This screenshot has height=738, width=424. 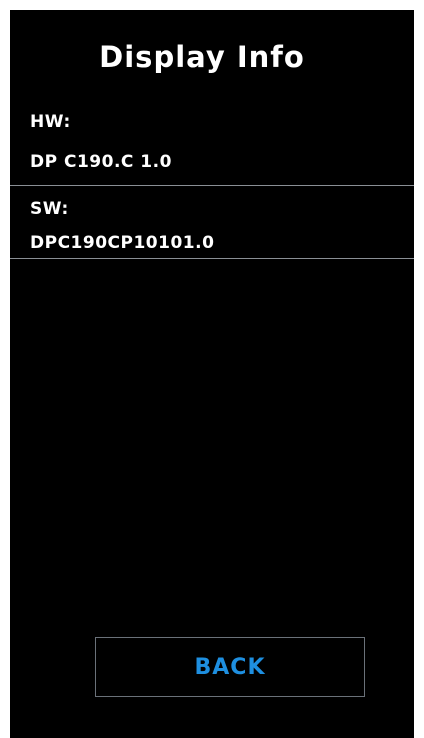 I want to click on back-button: BACK, so click(x=230, y=667).